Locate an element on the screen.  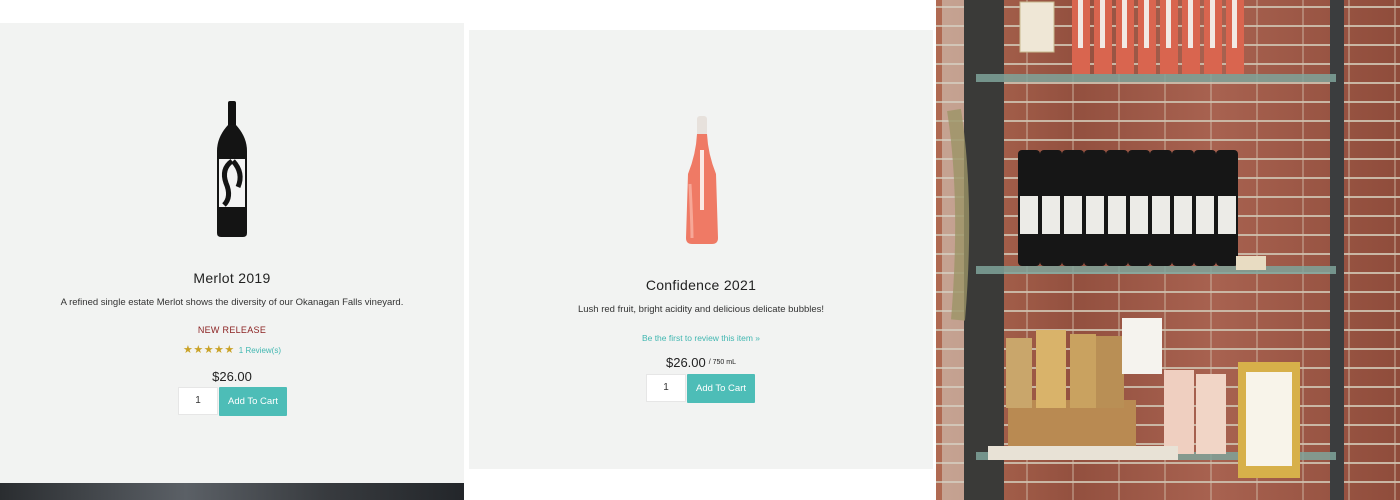
merlot-bottle-image is located at coordinates (232, 169).